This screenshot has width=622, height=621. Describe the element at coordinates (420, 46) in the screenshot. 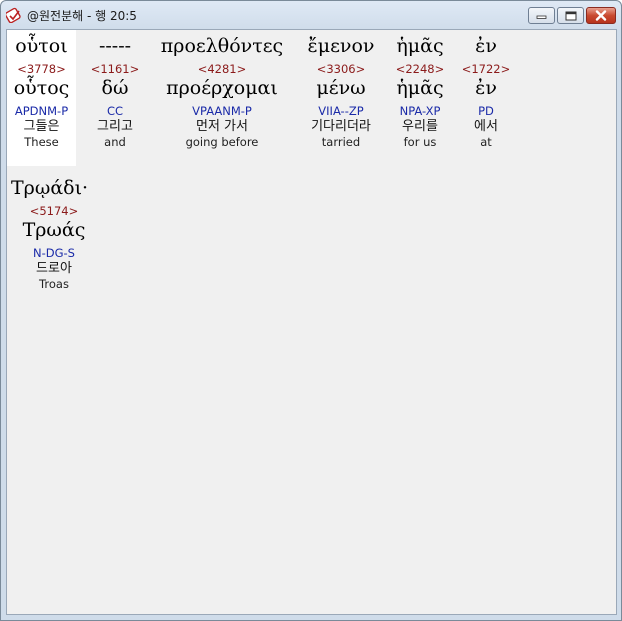

I see `greek-word: ἡμᾶς` at that location.